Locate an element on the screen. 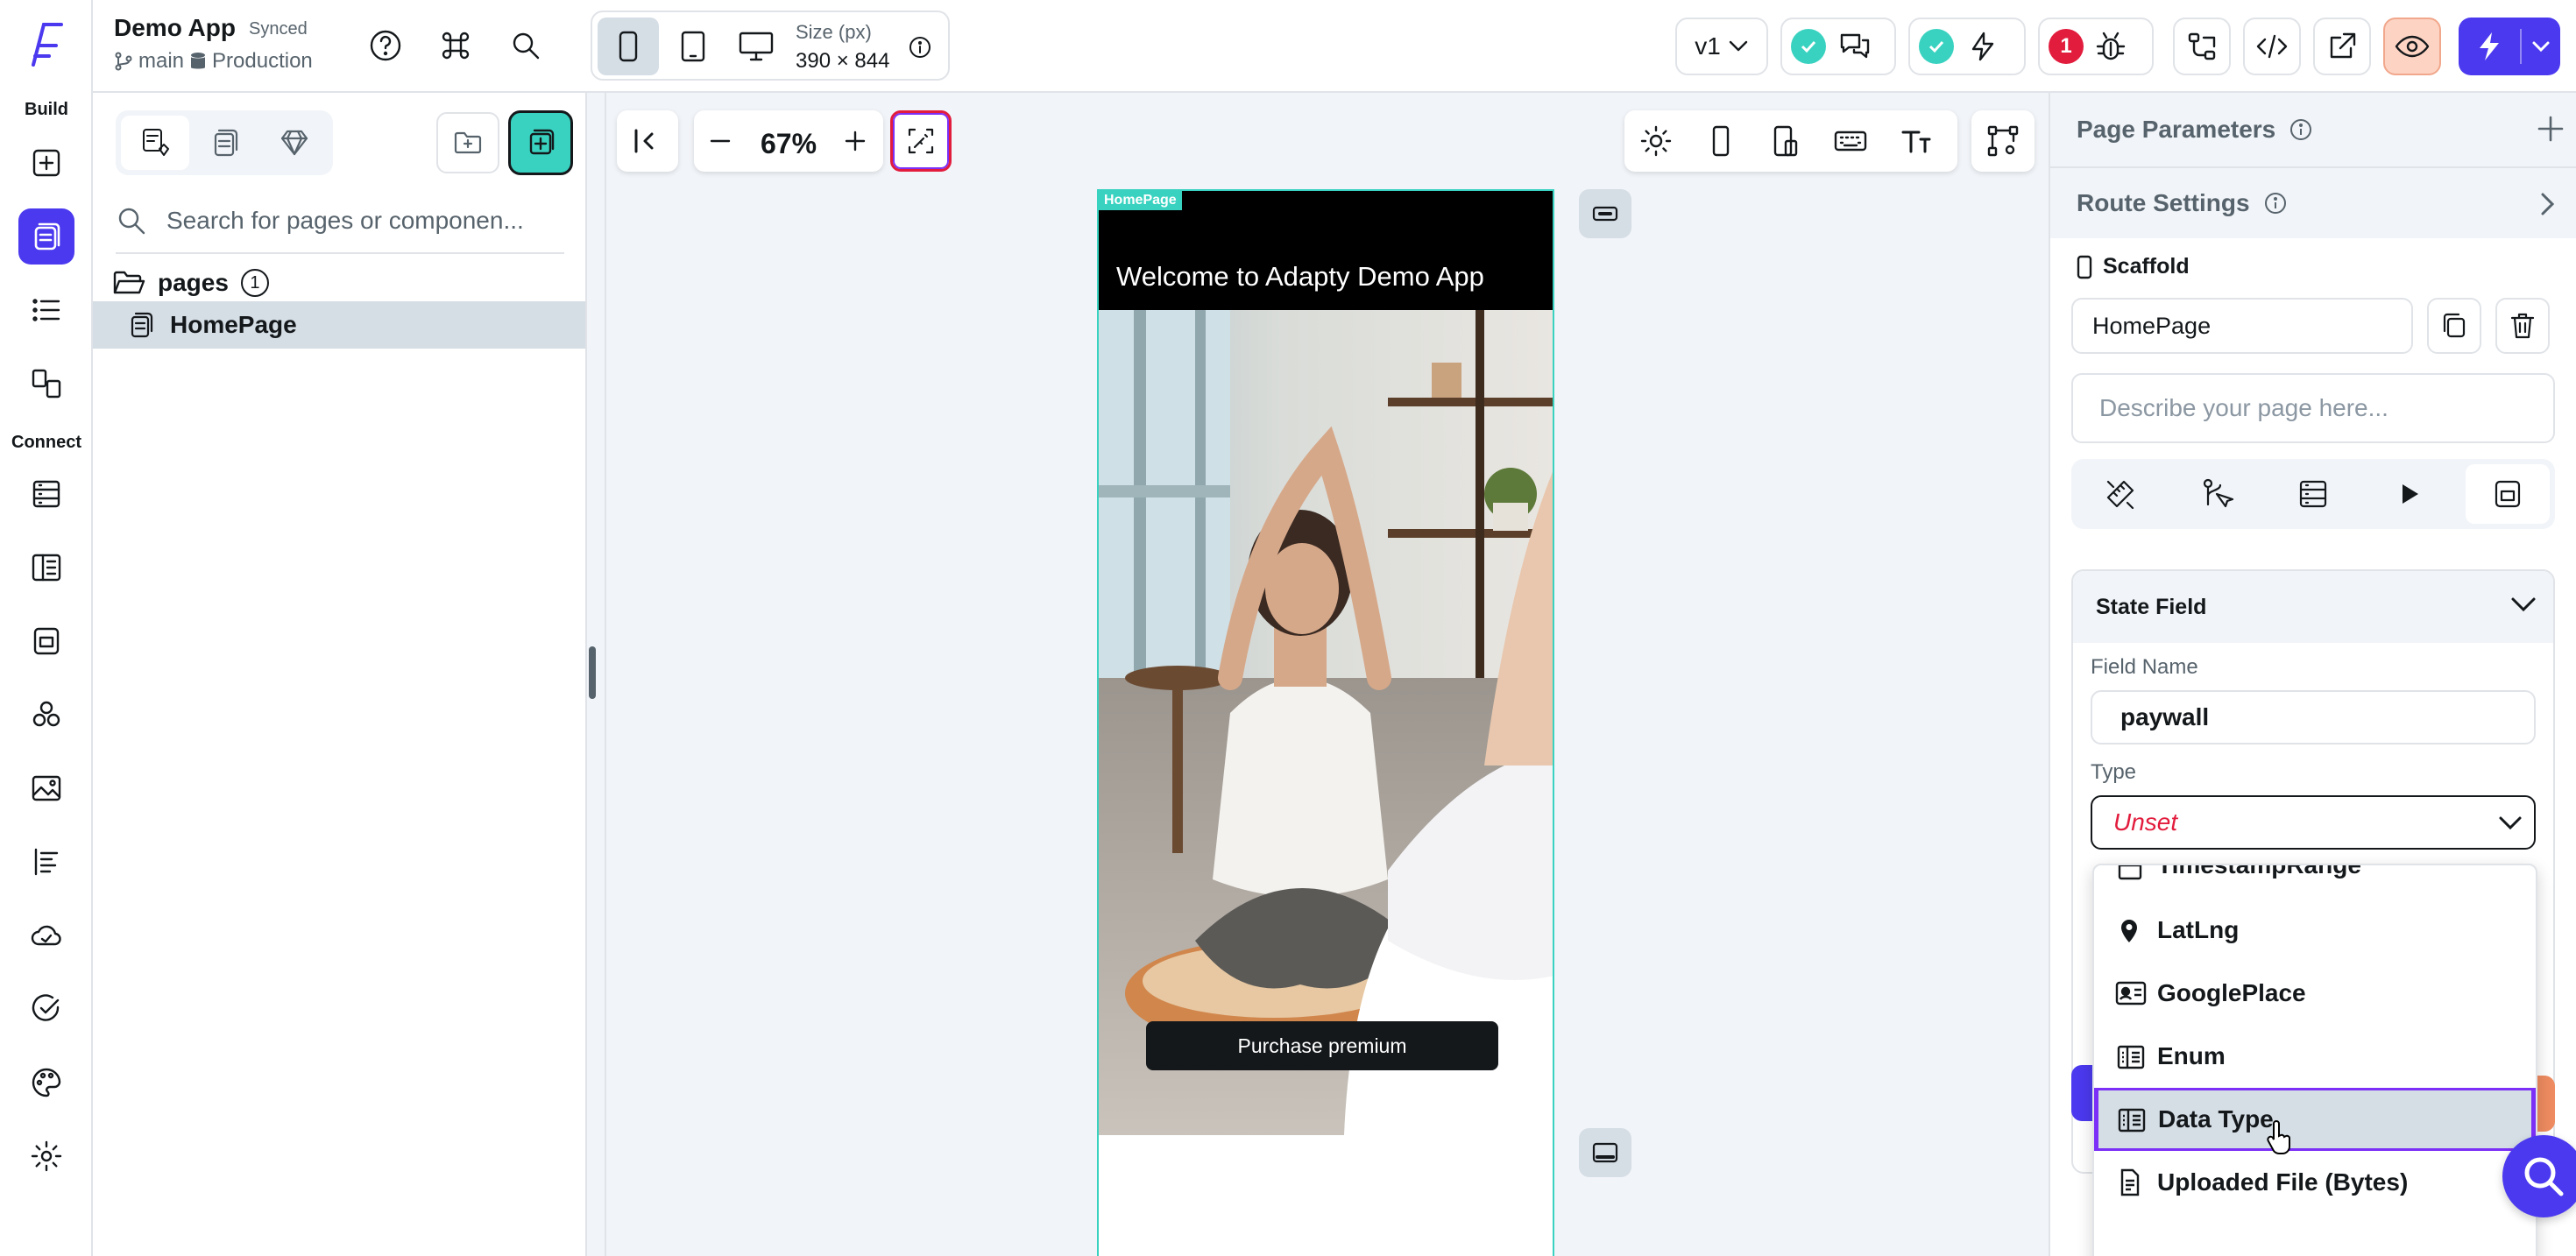 Image resolution: width=2576 pixels, height=1256 pixels. desktop-device-icon is located at coordinates (756, 46).